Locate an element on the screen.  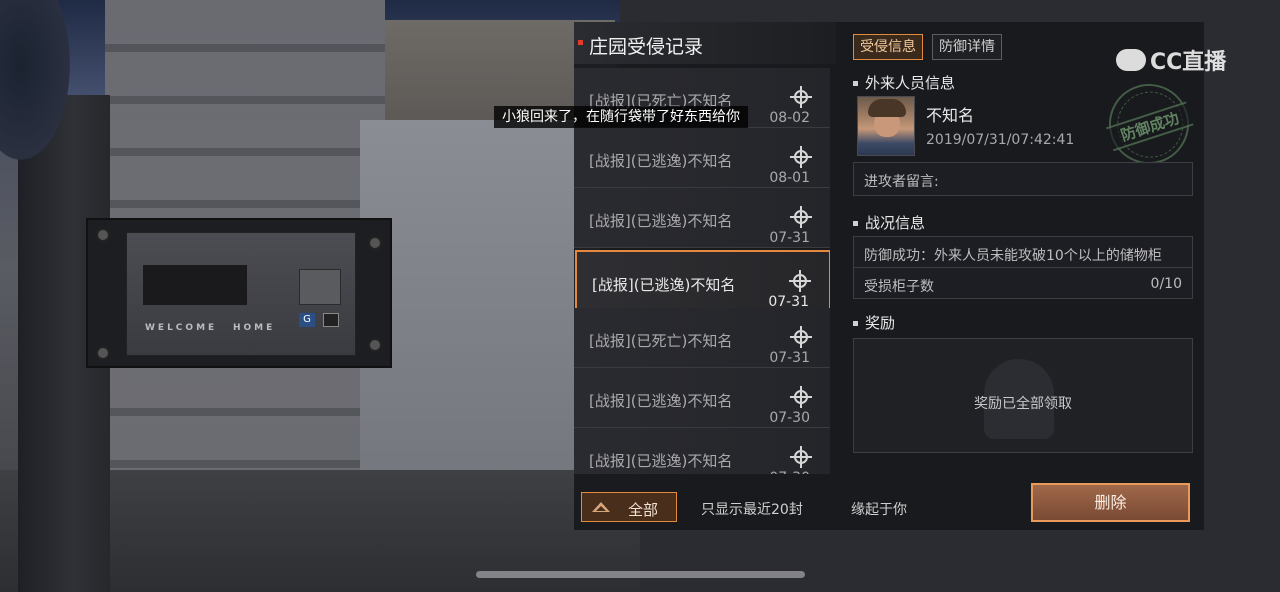
filter-all-button: 全部 is located at coordinates (629, 507).